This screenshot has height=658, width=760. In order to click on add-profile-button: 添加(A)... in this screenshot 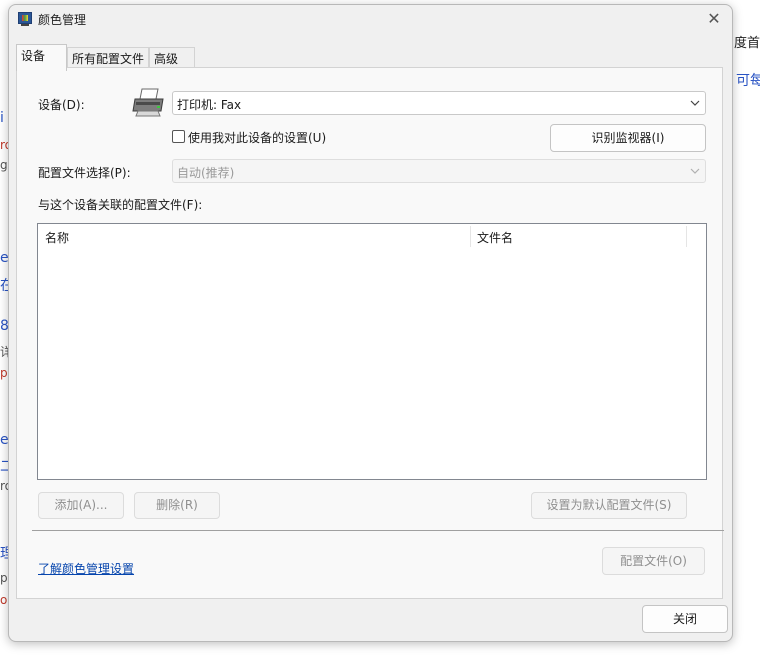, I will do `click(81, 505)`.